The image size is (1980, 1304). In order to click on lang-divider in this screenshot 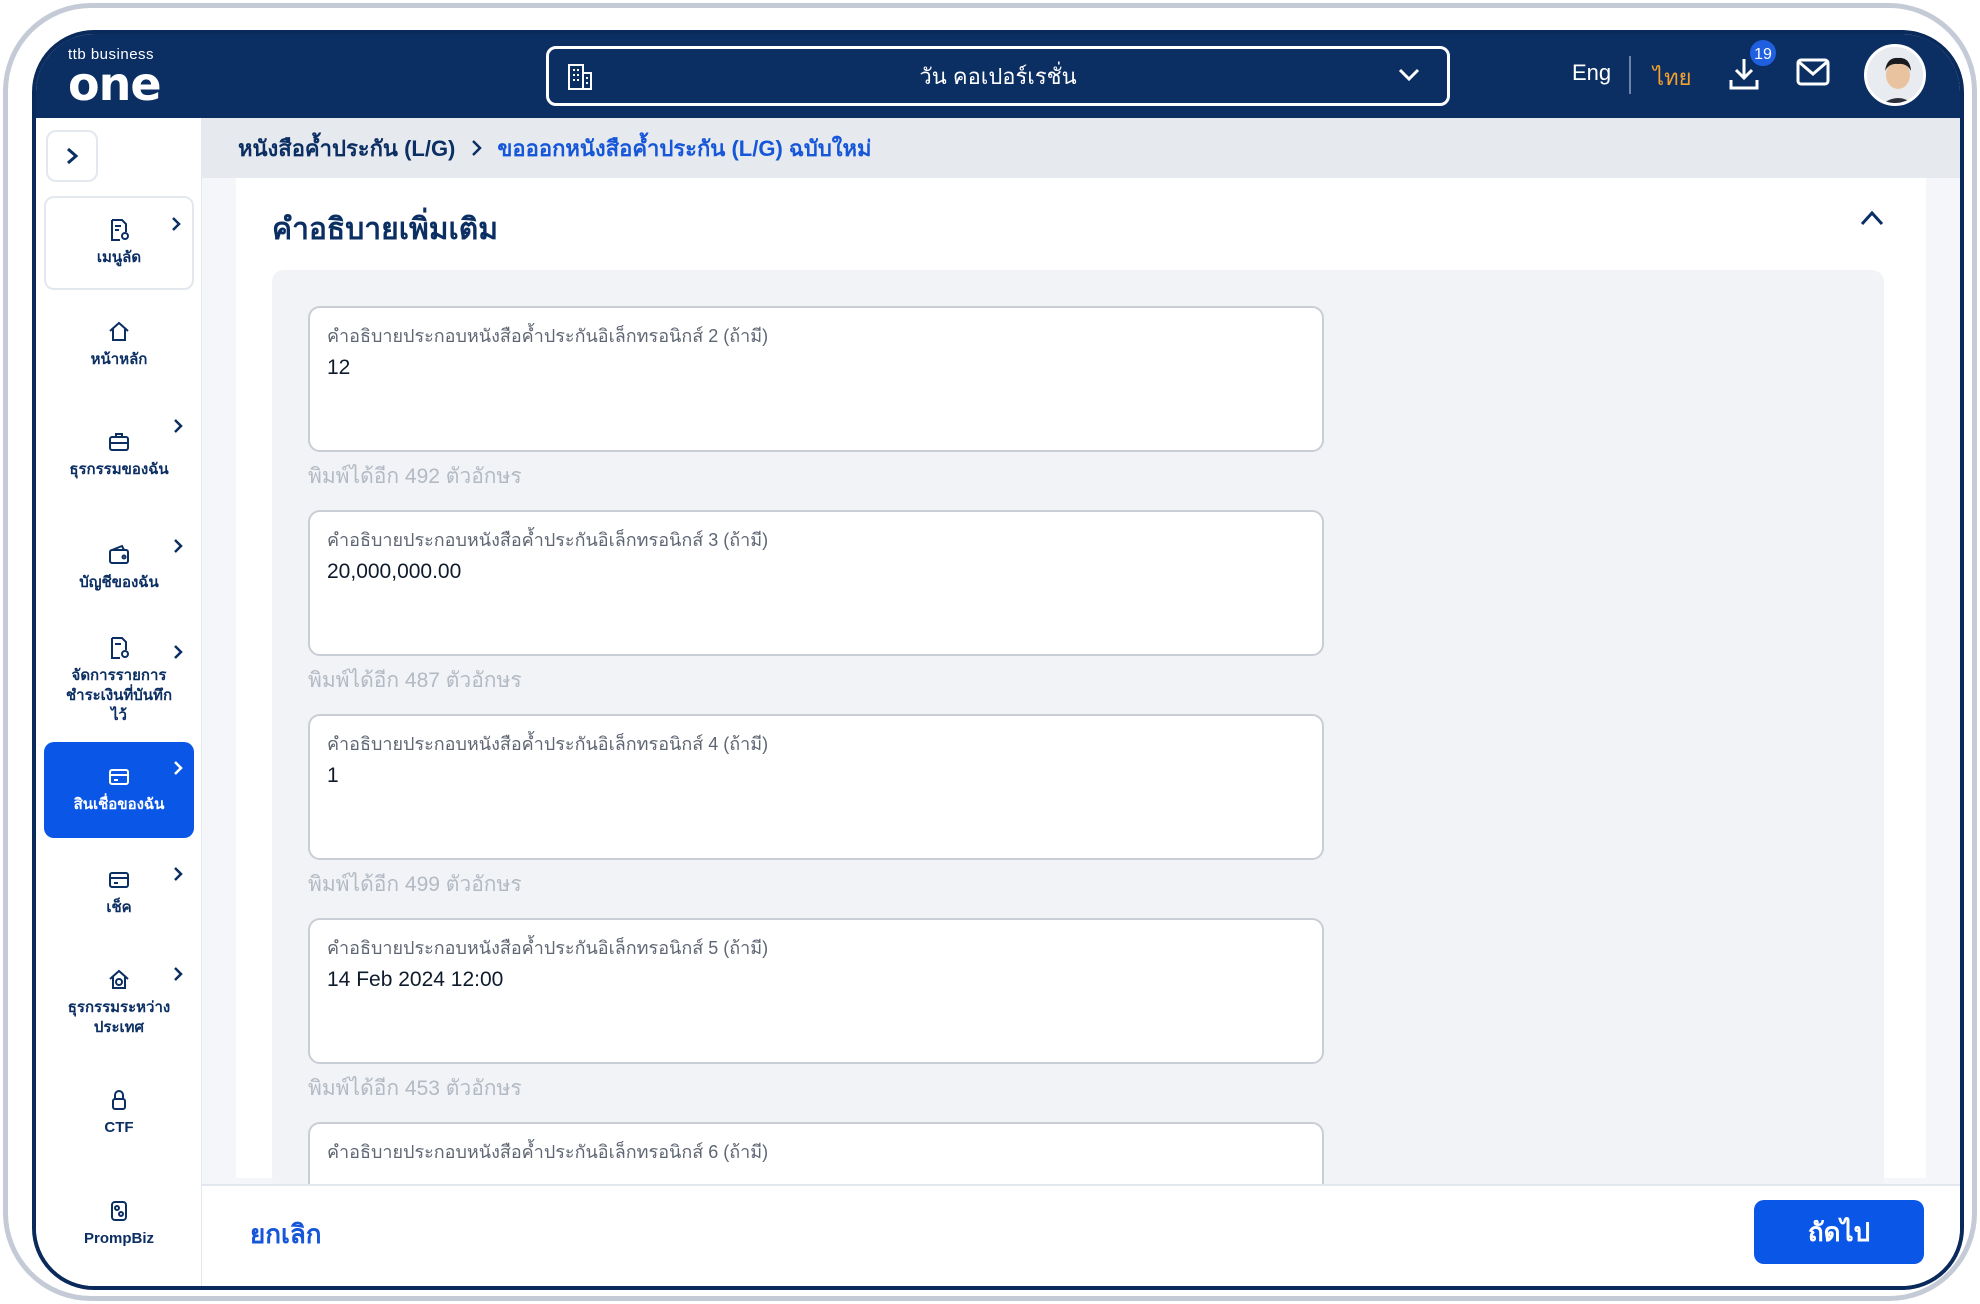, I will do `click(1630, 75)`.